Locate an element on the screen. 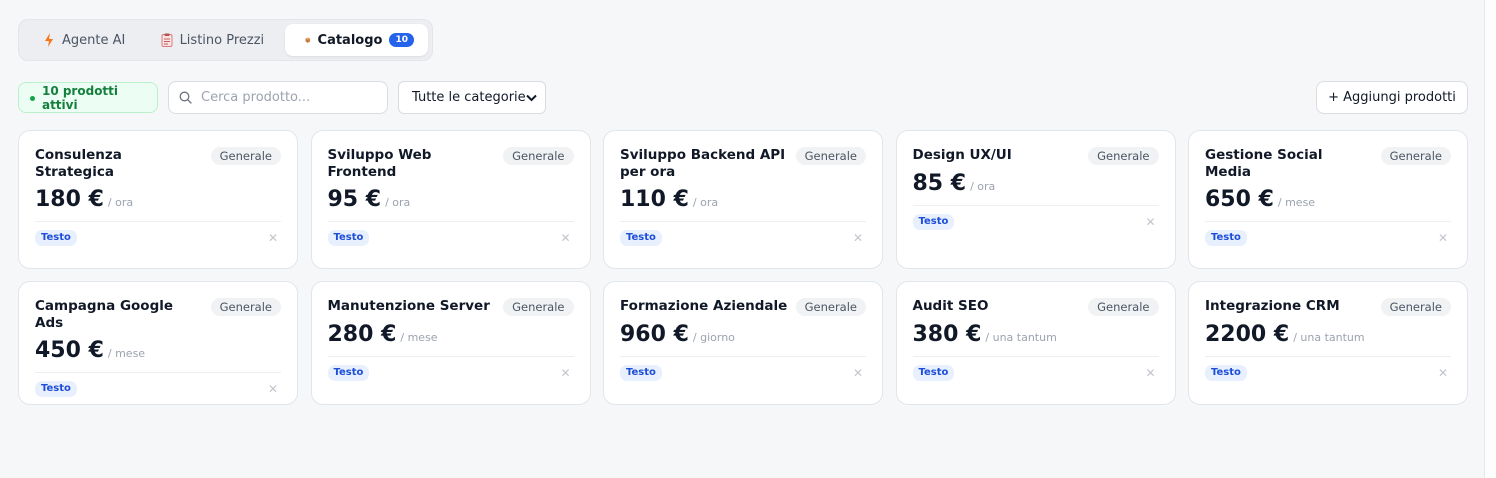  category-select: Tutte le categorie is located at coordinates (472, 97).